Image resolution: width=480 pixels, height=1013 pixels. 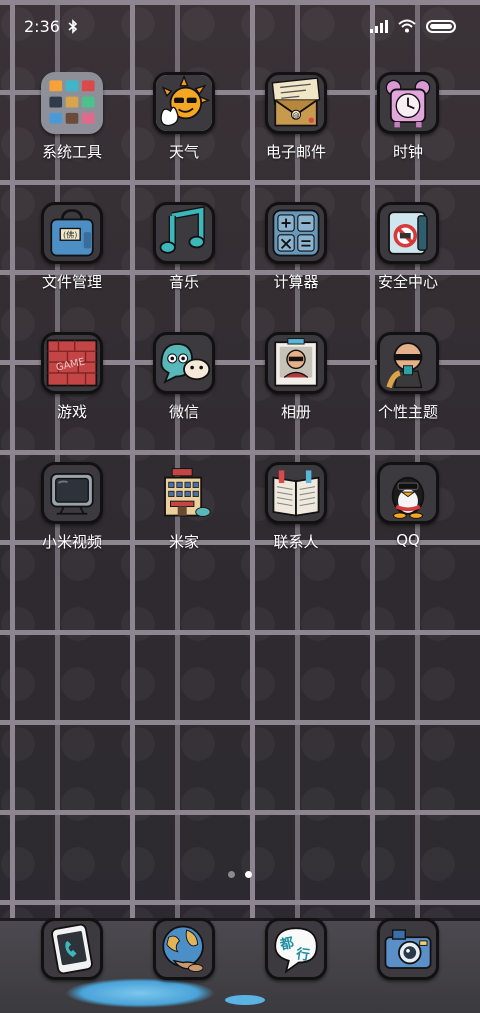 I want to click on status-left: 2:36, so click(x=51, y=26).